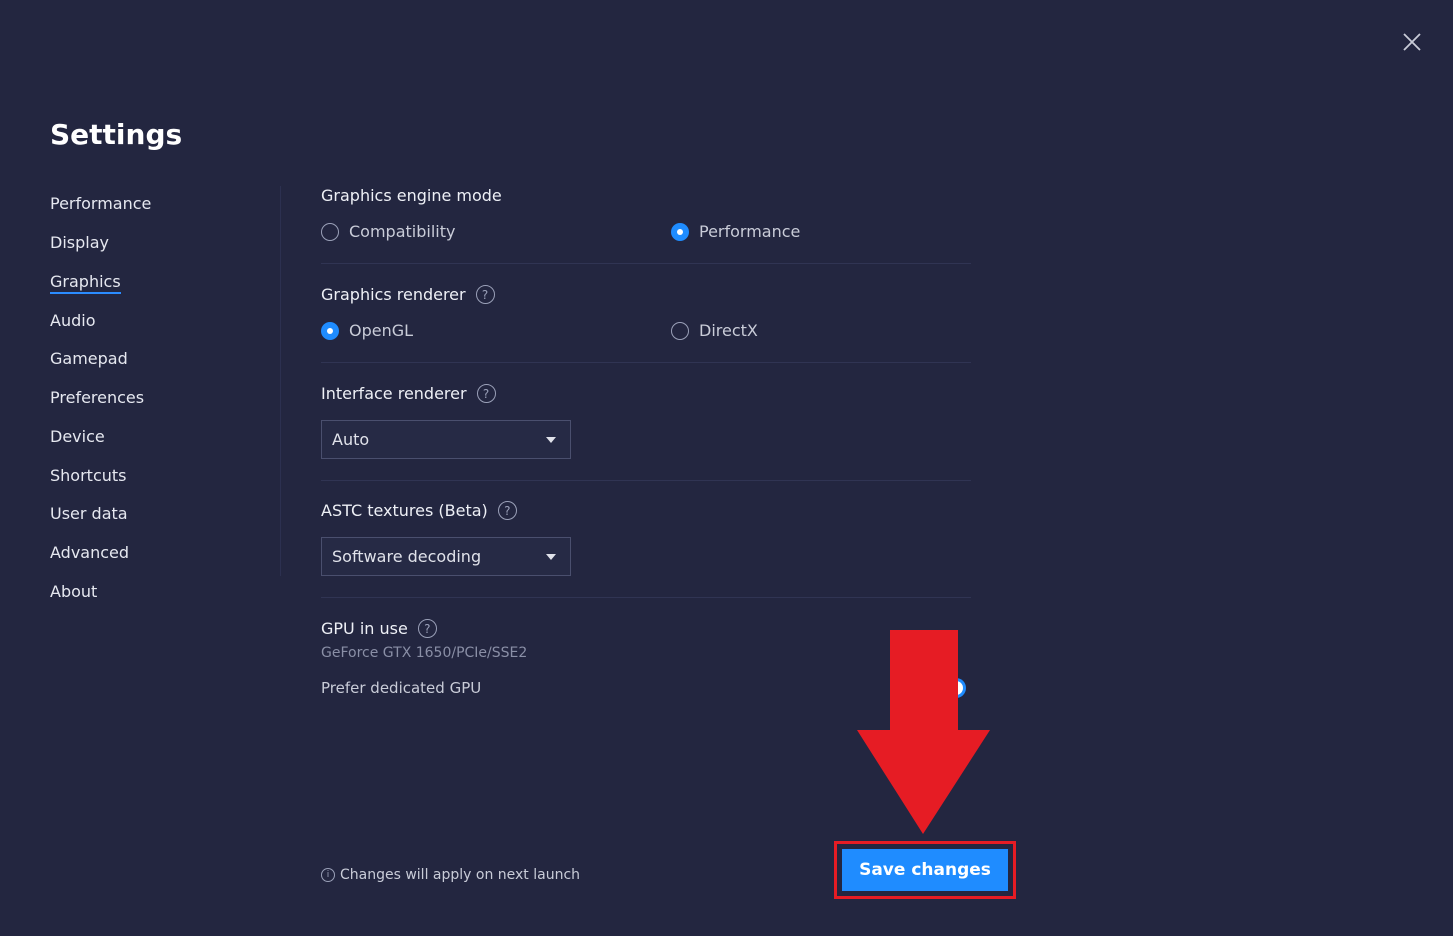 This screenshot has height=936, width=1453. Describe the element at coordinates (381, 330) in the screenshot. I see `radio-label: OpenGL` at that location.